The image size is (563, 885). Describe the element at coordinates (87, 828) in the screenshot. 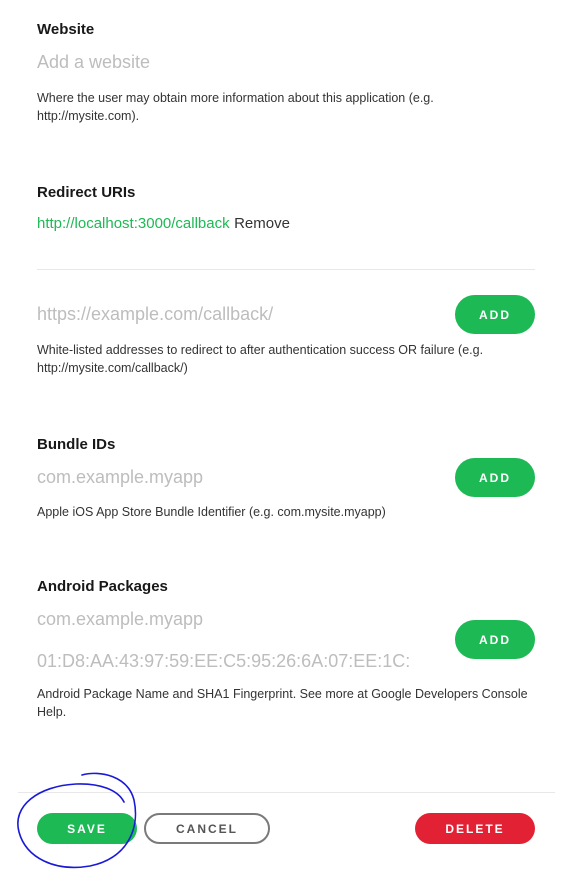

I see `save-button: SAVE` at that location.